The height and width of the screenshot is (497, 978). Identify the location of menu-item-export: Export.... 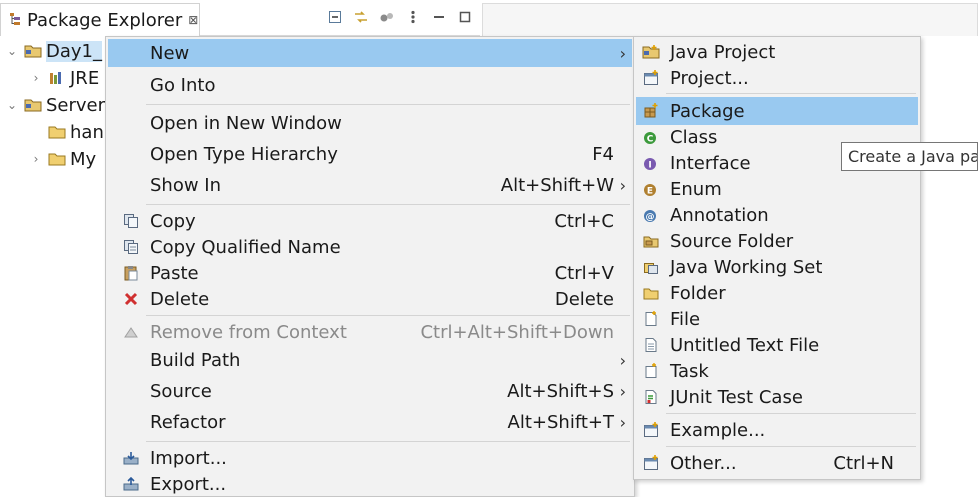
(370, 483).